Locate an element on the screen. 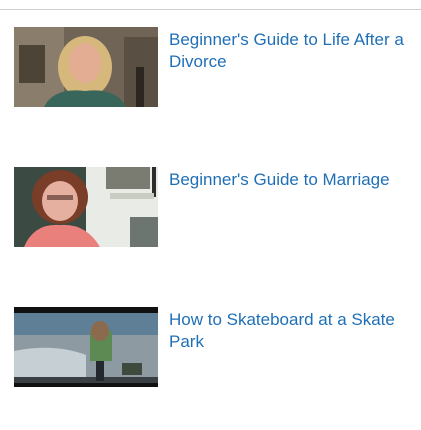  video-title-link: How to Skateboard at a Skate Park is located at coordinates (286, 331).